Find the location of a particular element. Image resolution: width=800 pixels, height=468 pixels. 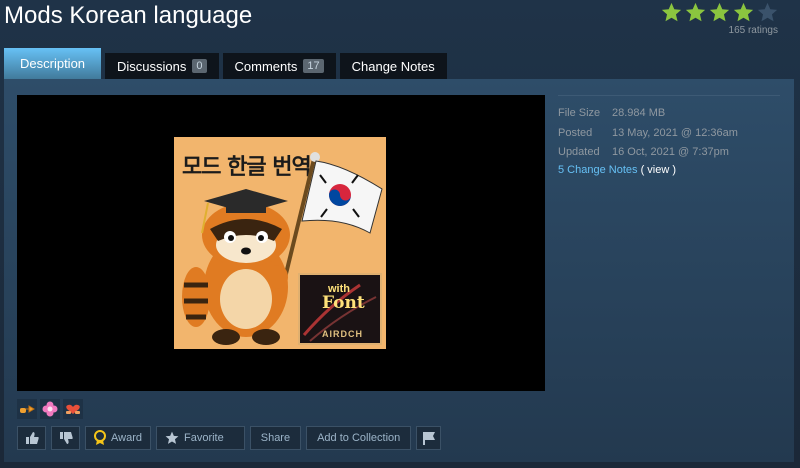

posted-value: 13 May, 2021 @ 12:36am is located at coordinates (675, 132).